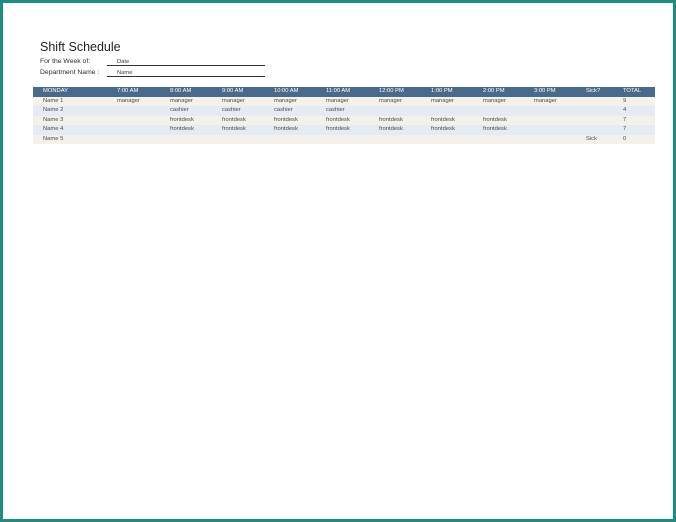  What do you see at coordinates (53, 111) in the screenshot?
I see `table-cell: Name 2` at bounding box center [53, 111].